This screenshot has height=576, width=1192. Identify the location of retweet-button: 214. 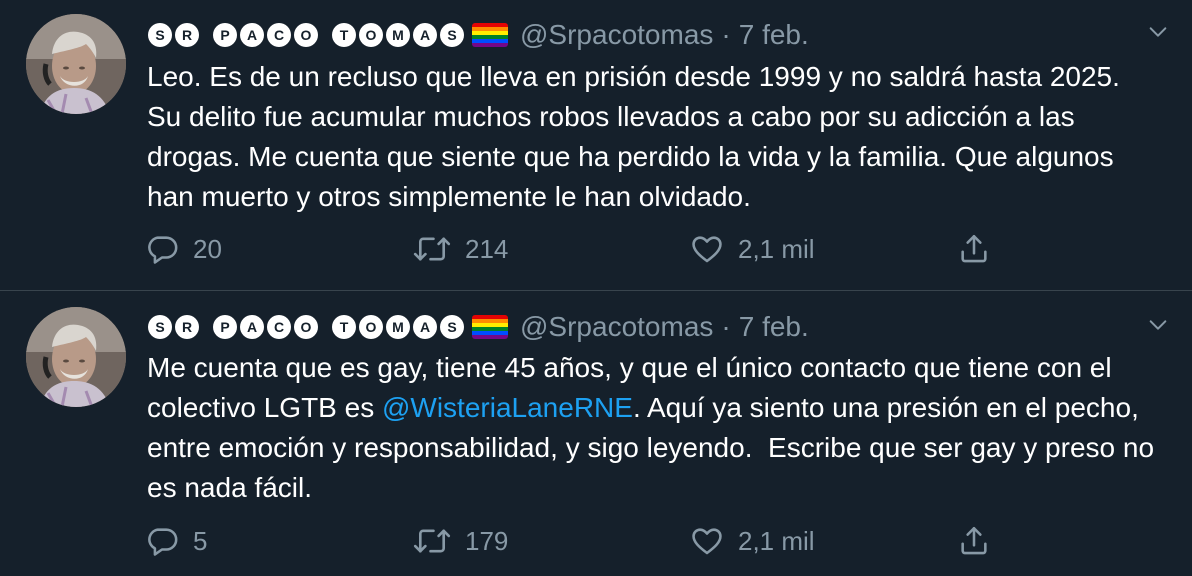
(460, 249).